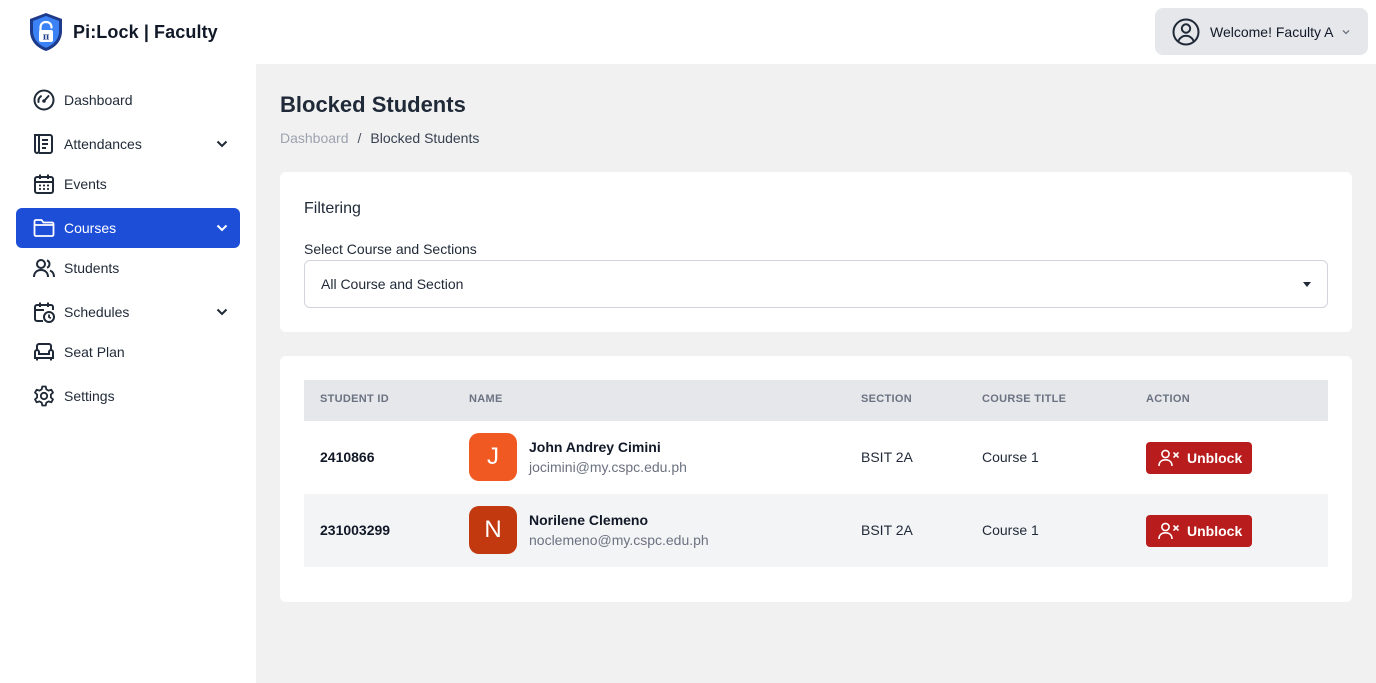 The width and height of the screenshot is (1376, 683). I want to click on student-id: 2410866, so click(347, 457).